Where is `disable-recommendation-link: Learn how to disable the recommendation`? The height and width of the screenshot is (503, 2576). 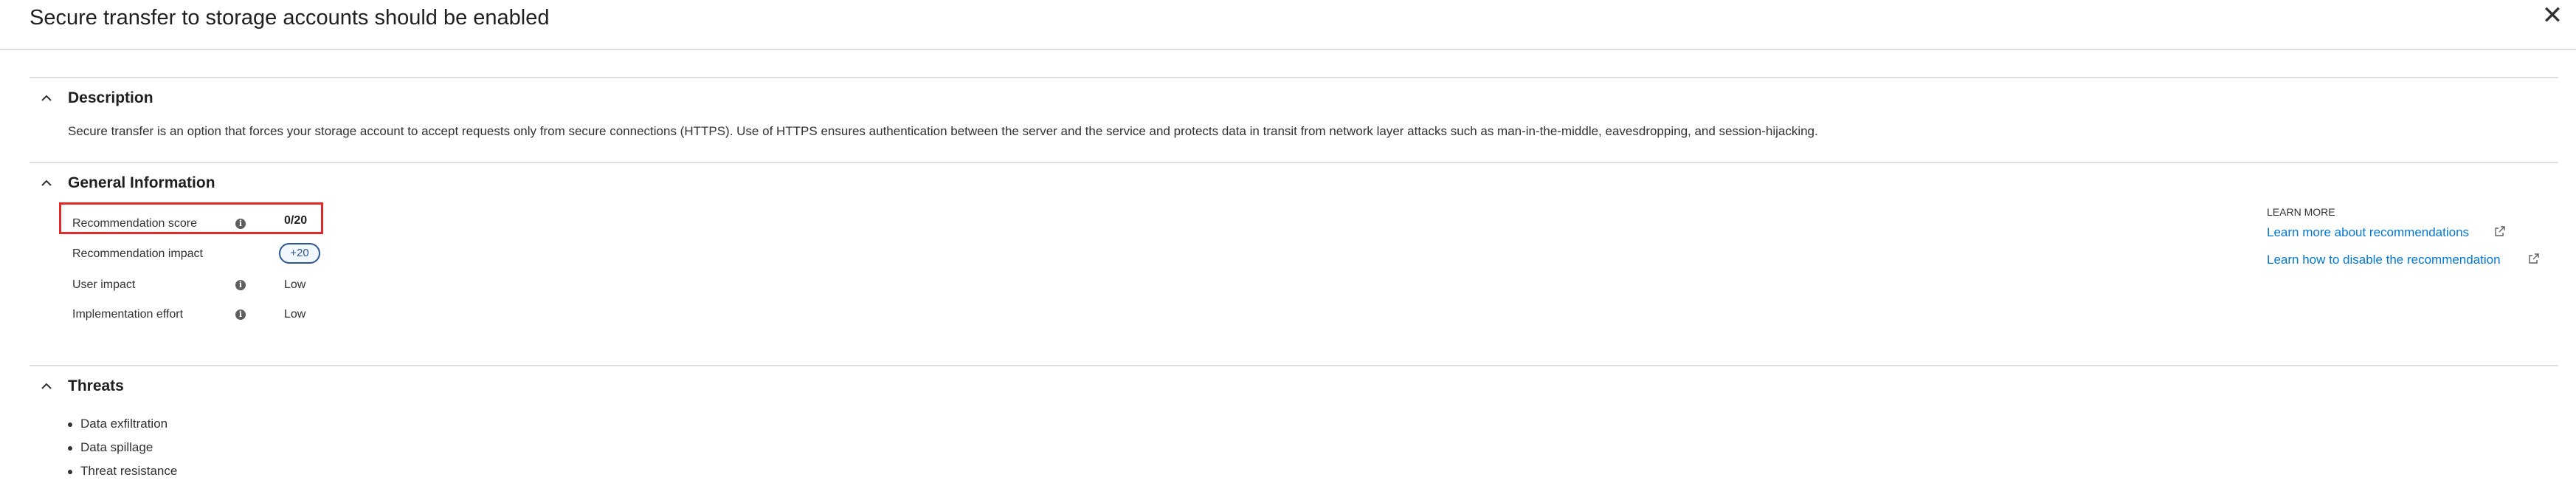 disable-recommendation-link: Learn how to disable the recommendation is located at coordinates (2384, 260).